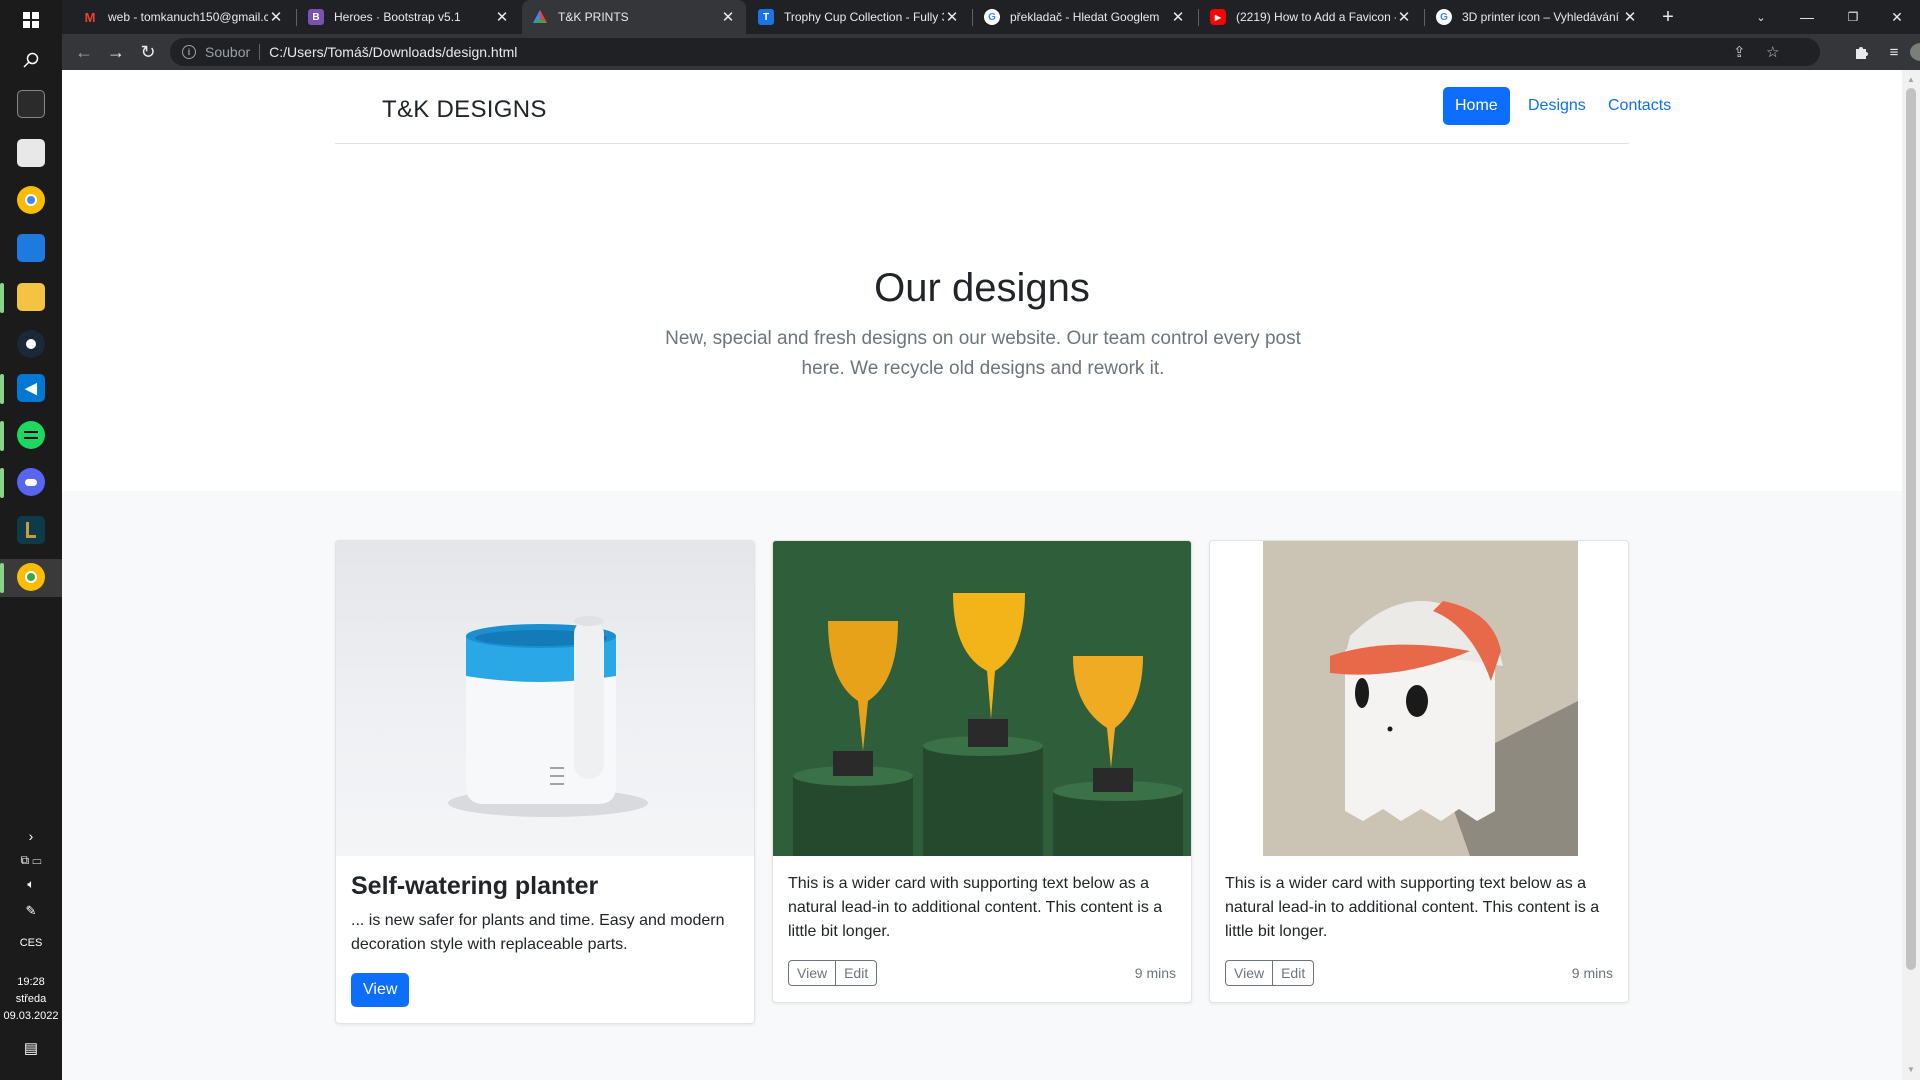 This screenshot has height=1080, width=1920. What do you see at coordinates (397, 17) in the screenshot?
I see `tab-title: Heroes · Bootstrap v5.1` at bounding box center [397, 17].